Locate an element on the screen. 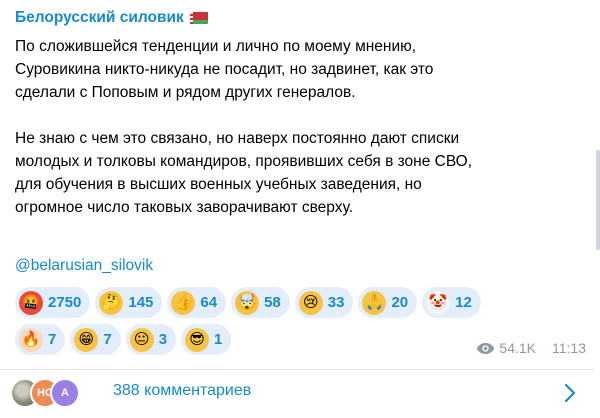 This screenshot has height=418, width=600. reaction-chip: 🤔 145 is located at coordinates (129, 302).